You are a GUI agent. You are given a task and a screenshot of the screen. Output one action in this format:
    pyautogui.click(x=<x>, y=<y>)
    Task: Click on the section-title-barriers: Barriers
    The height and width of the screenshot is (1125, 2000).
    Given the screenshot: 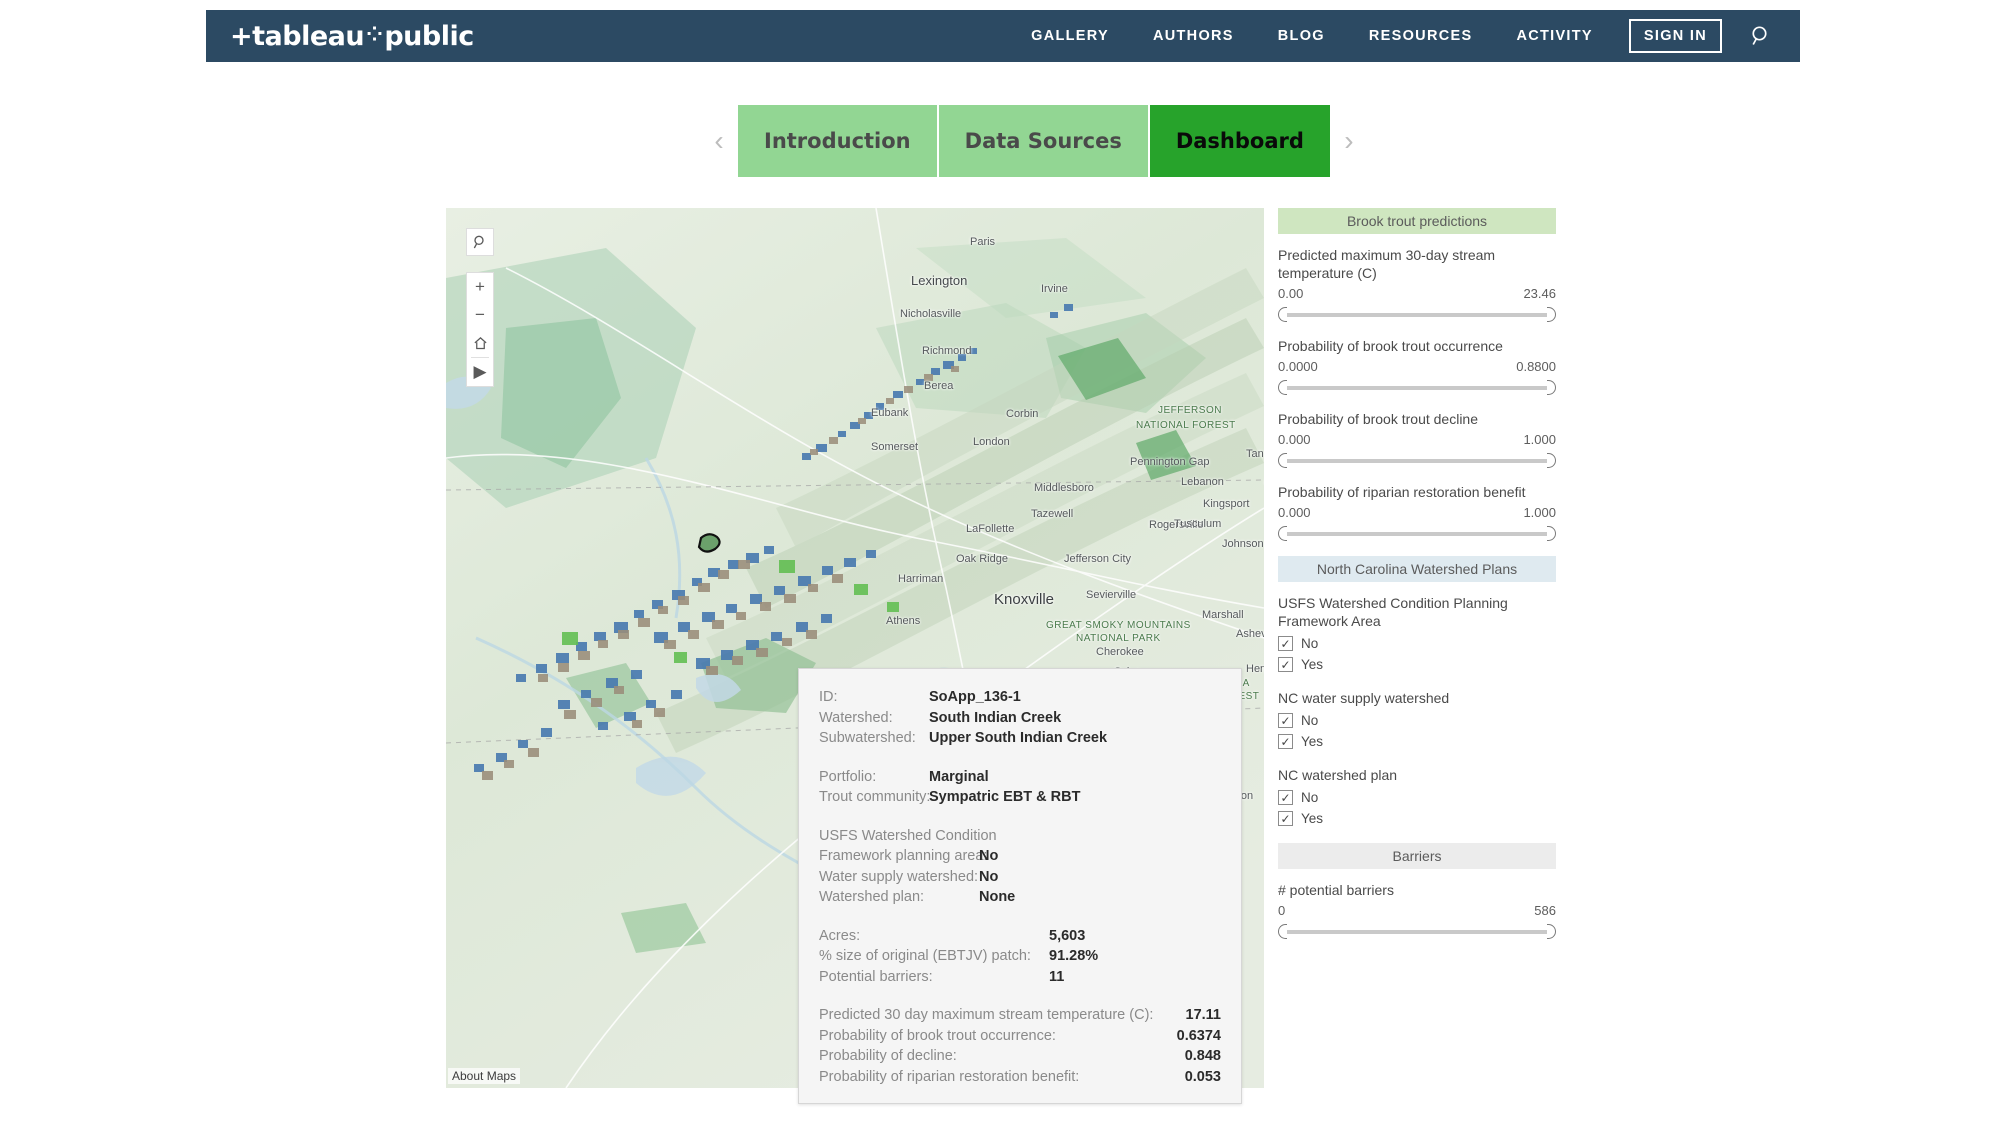 What is the action you would take?
    pyautogui.click(x=1417, y=856)
    